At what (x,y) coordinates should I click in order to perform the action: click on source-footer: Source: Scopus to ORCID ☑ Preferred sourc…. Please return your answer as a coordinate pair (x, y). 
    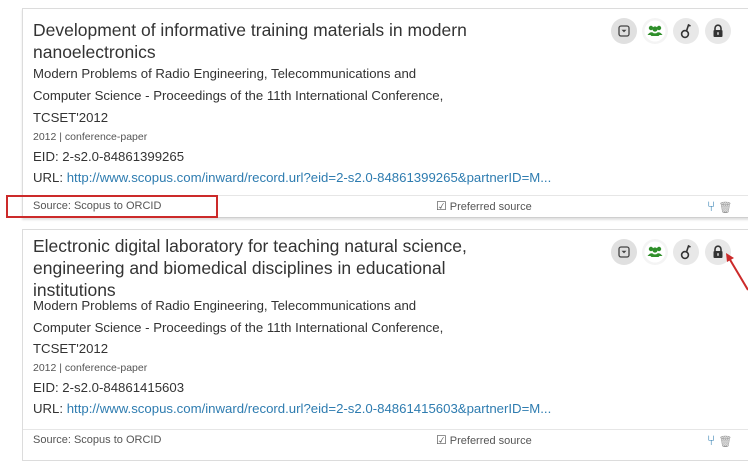
    Looking at the image, I should click on (385, 439).